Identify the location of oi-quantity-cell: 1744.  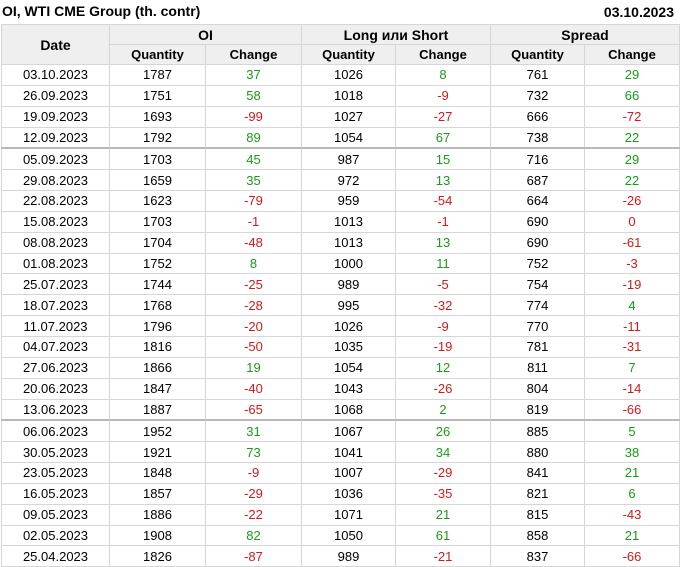
(157, 284).